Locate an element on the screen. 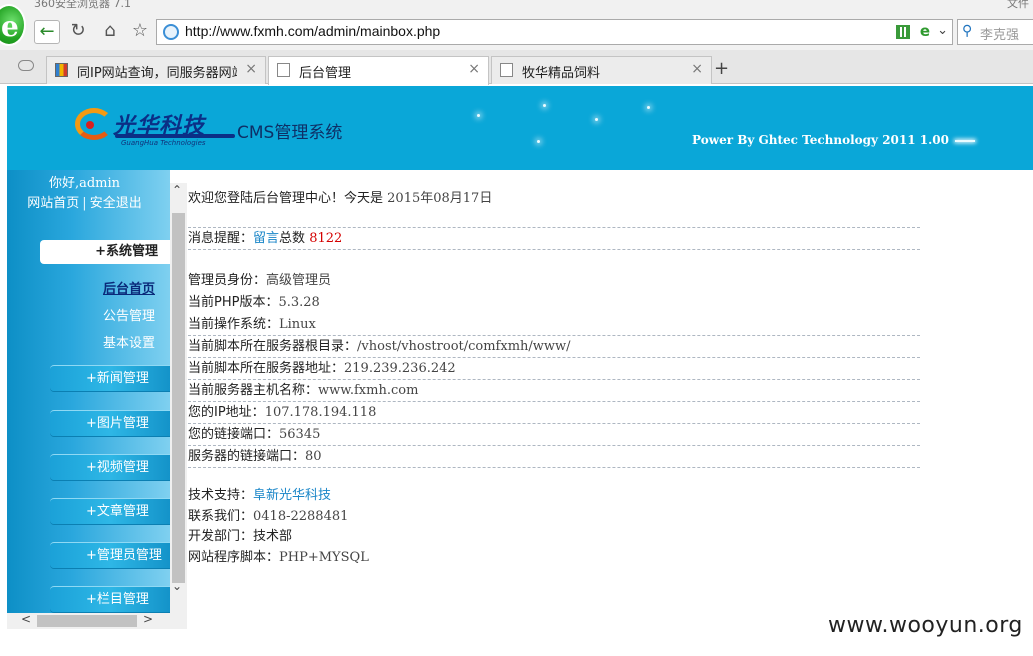 The height and width of the screenshot is (656, 1033). home-icon: ⌂ is located at coordinates (110, 31).